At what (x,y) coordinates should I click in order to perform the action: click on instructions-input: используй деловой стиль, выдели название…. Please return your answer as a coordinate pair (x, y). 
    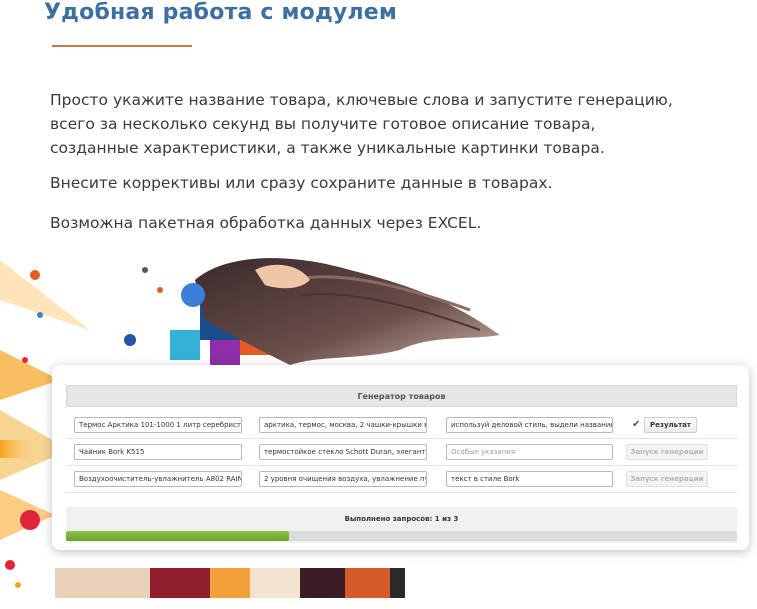
    Looking at the image, I should click on (529, 425).